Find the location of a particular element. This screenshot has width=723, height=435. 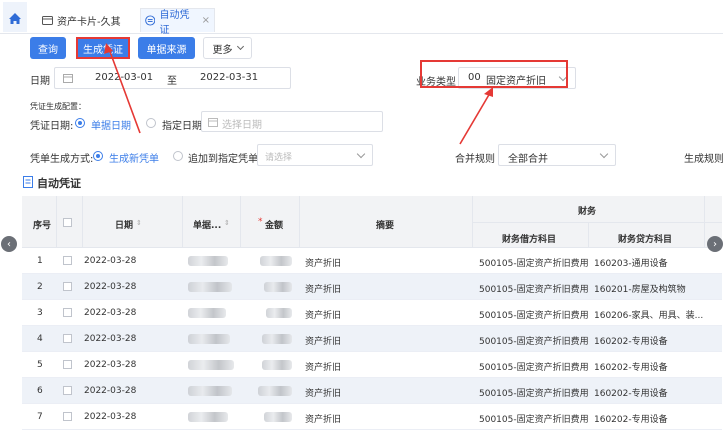

annotation-arrows is located at coordinates (298, 94).